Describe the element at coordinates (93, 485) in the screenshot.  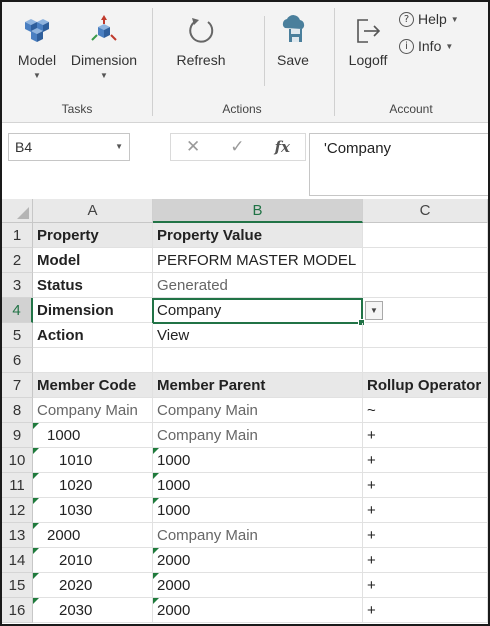
I see `cell: 1020` at that location.